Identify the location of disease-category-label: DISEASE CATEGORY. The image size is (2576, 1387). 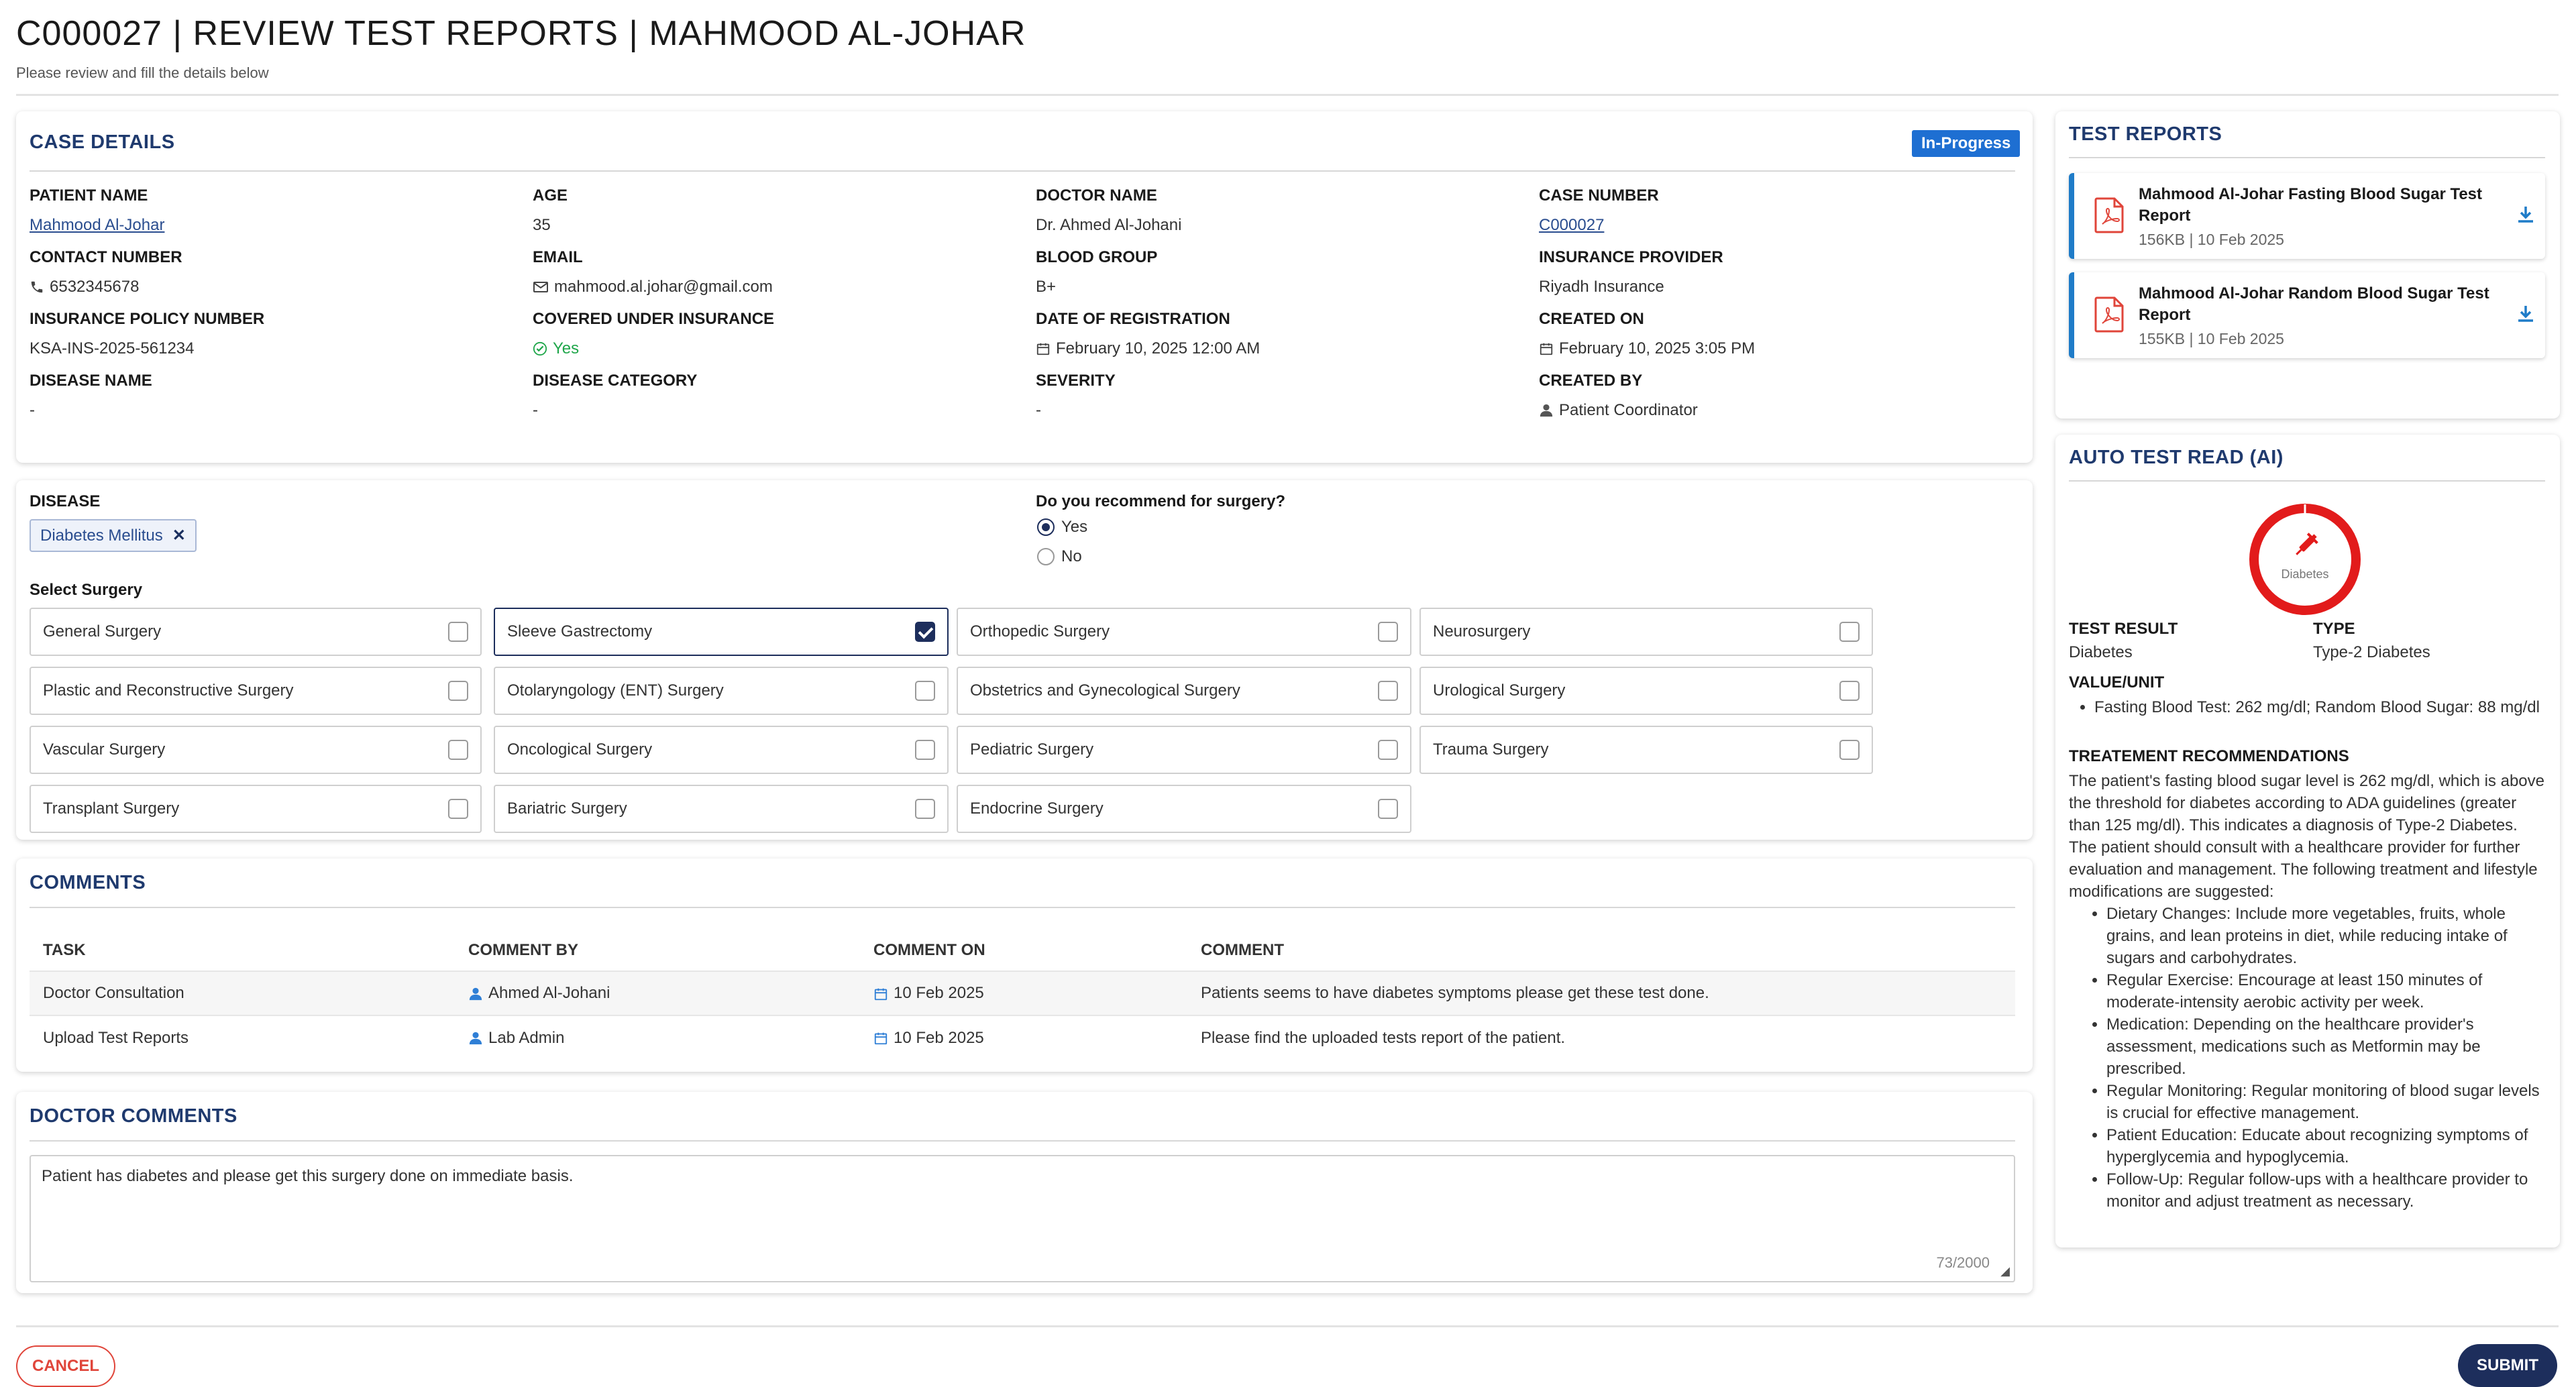
(615, 381).